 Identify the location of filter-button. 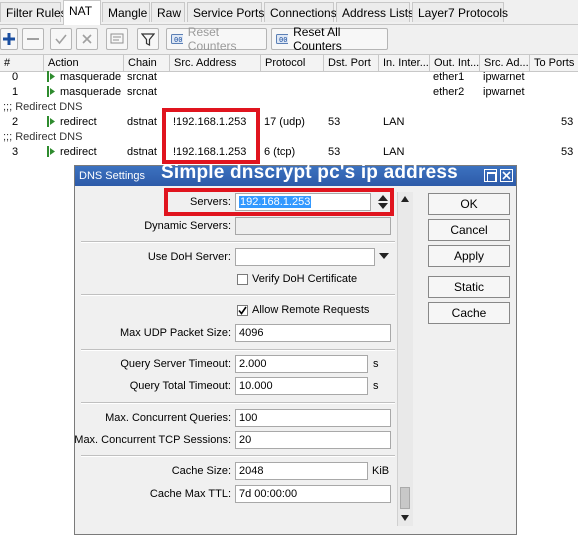
(148, 39).